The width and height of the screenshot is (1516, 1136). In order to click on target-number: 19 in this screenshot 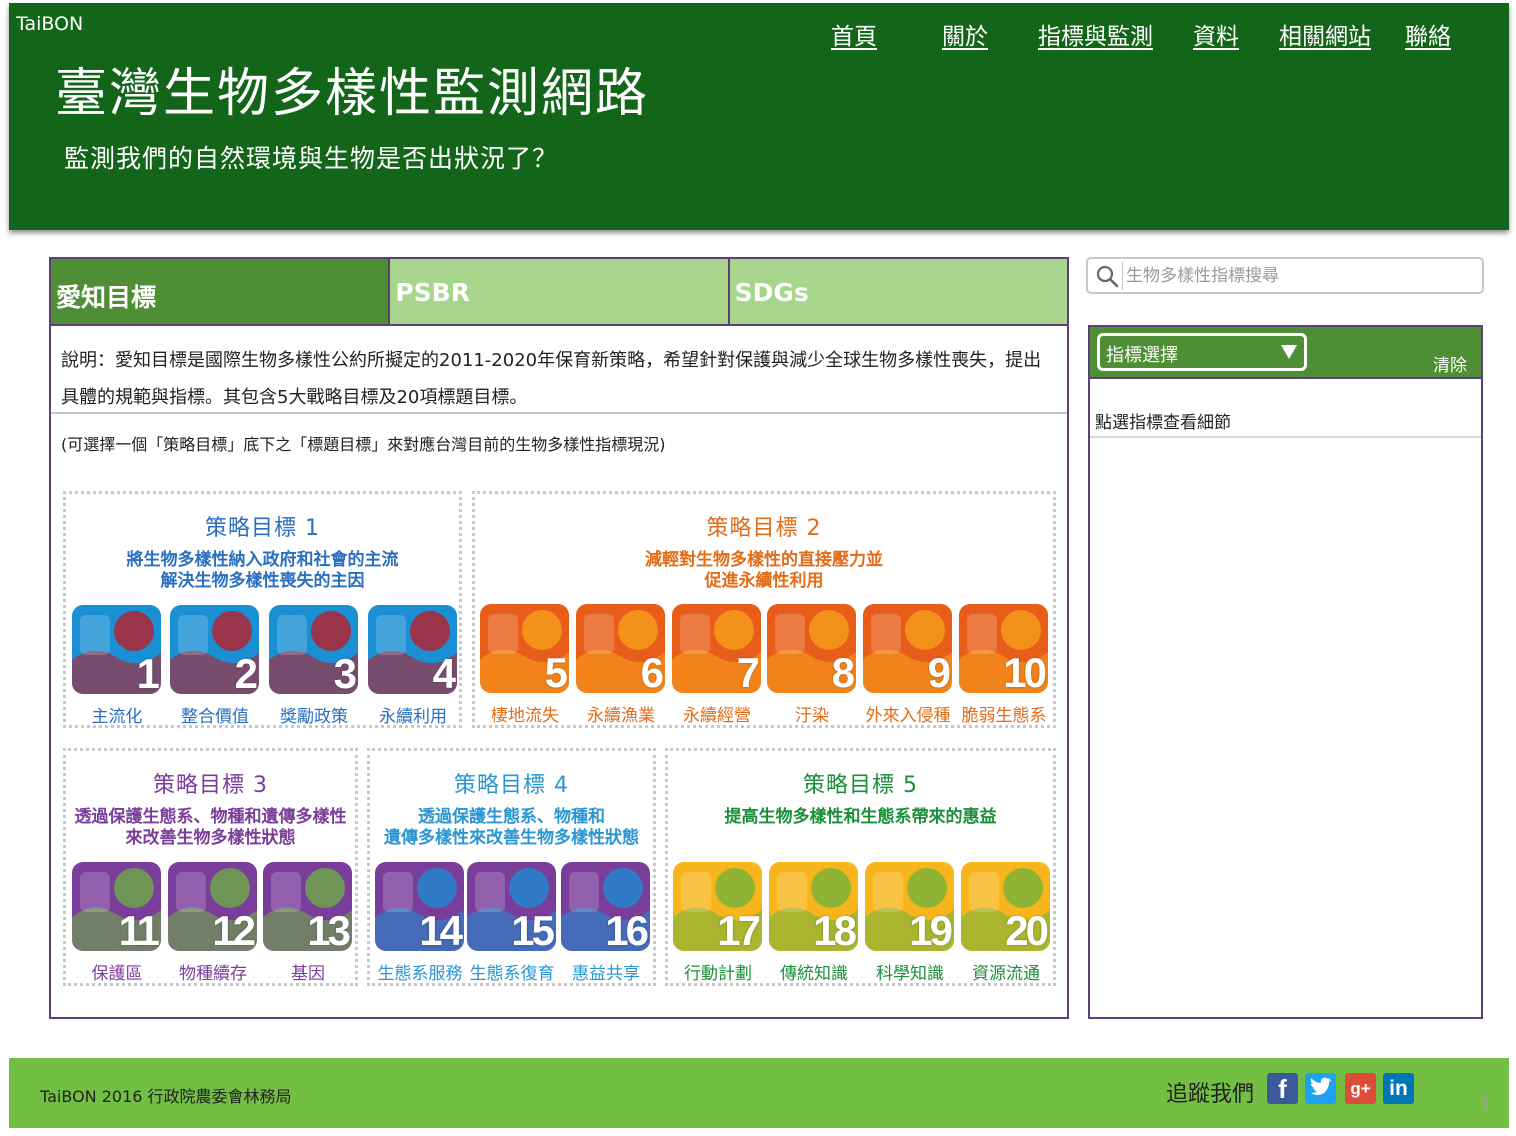, I will do `click(931, 929)`.